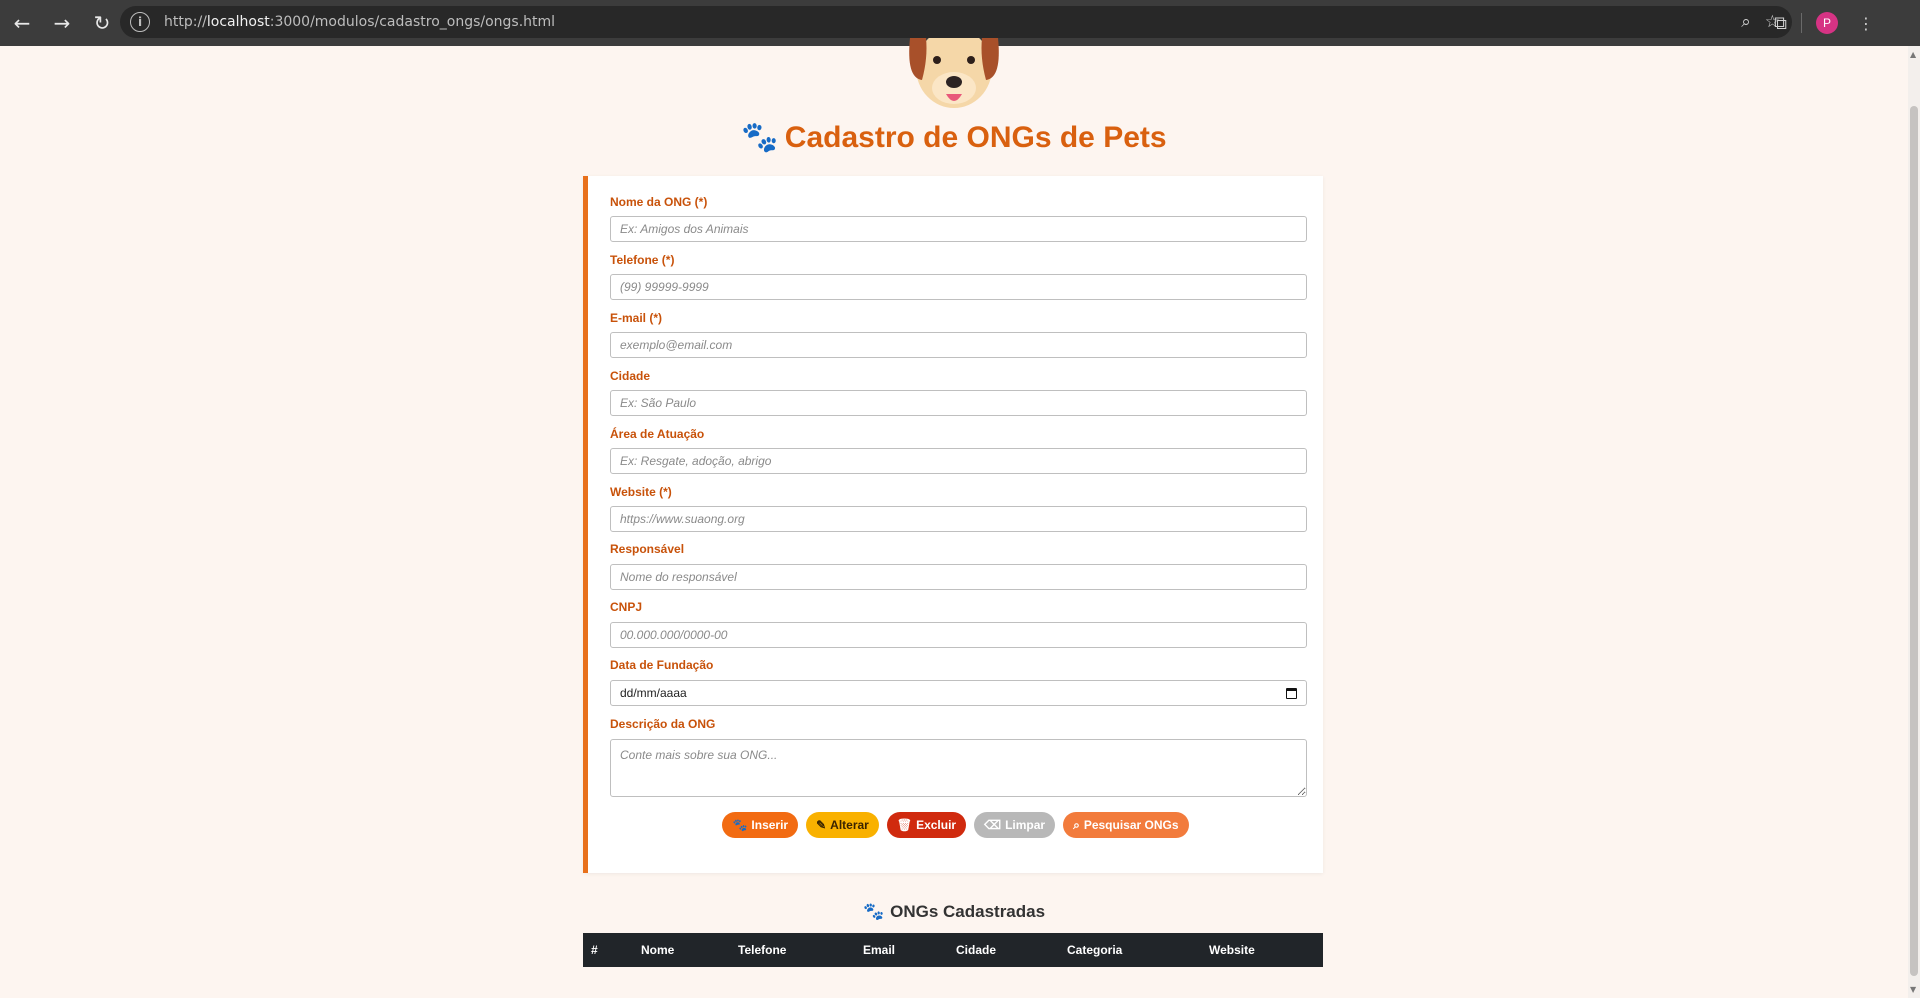  What do you see at coordinates (958, 577) in the screenshot?
I see `responsavel-input` at bounding box center [958, 577].